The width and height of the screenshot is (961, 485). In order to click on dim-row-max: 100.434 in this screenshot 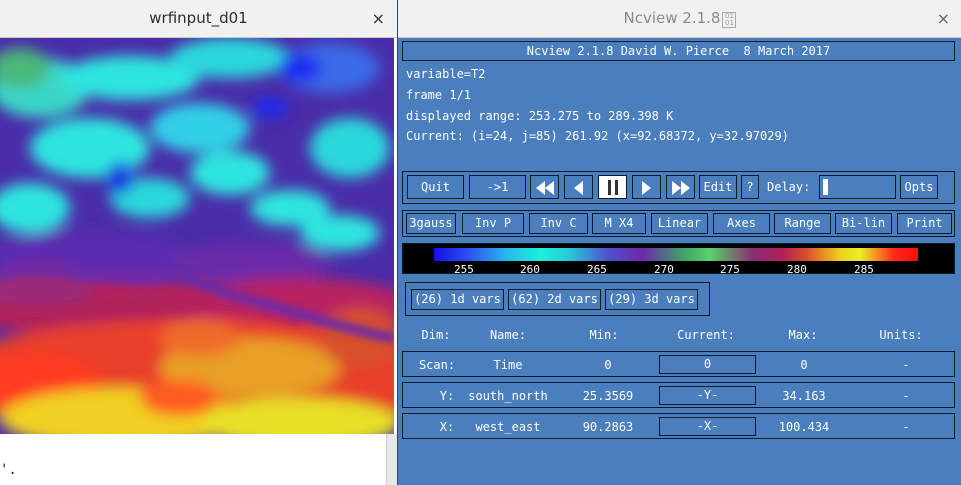, I will do `click(804, 427)`.